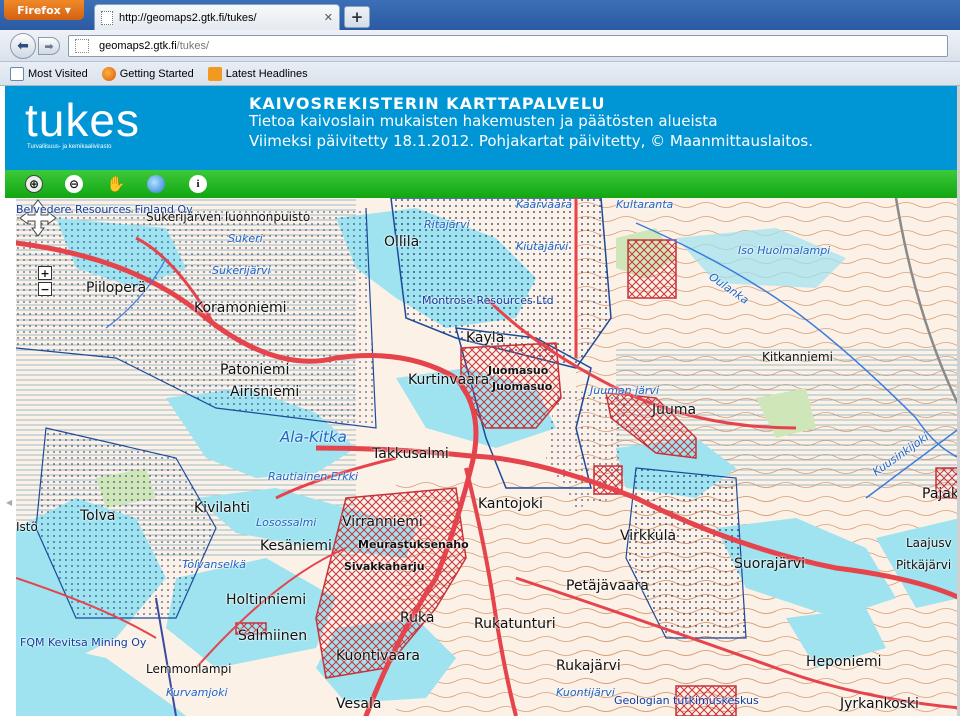 Image resolution: width=960 pixels, height=716 pixels. Describe the element at coordinates (485, 338) in the screenshot. I see `place-label: Kayla` at that location.